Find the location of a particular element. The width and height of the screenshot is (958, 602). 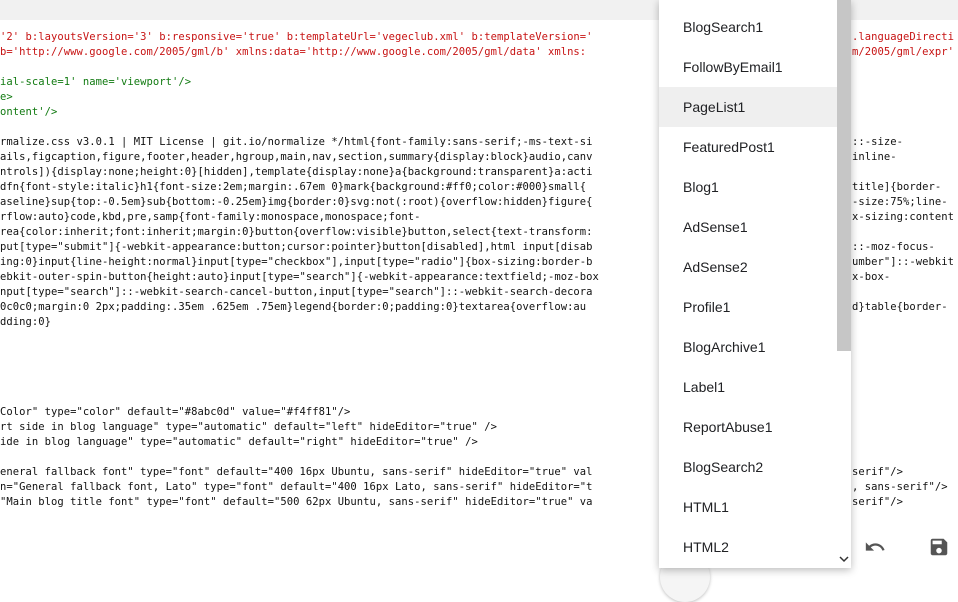

dropdown-item: AdSense2 is located at coordinates (748, 267).